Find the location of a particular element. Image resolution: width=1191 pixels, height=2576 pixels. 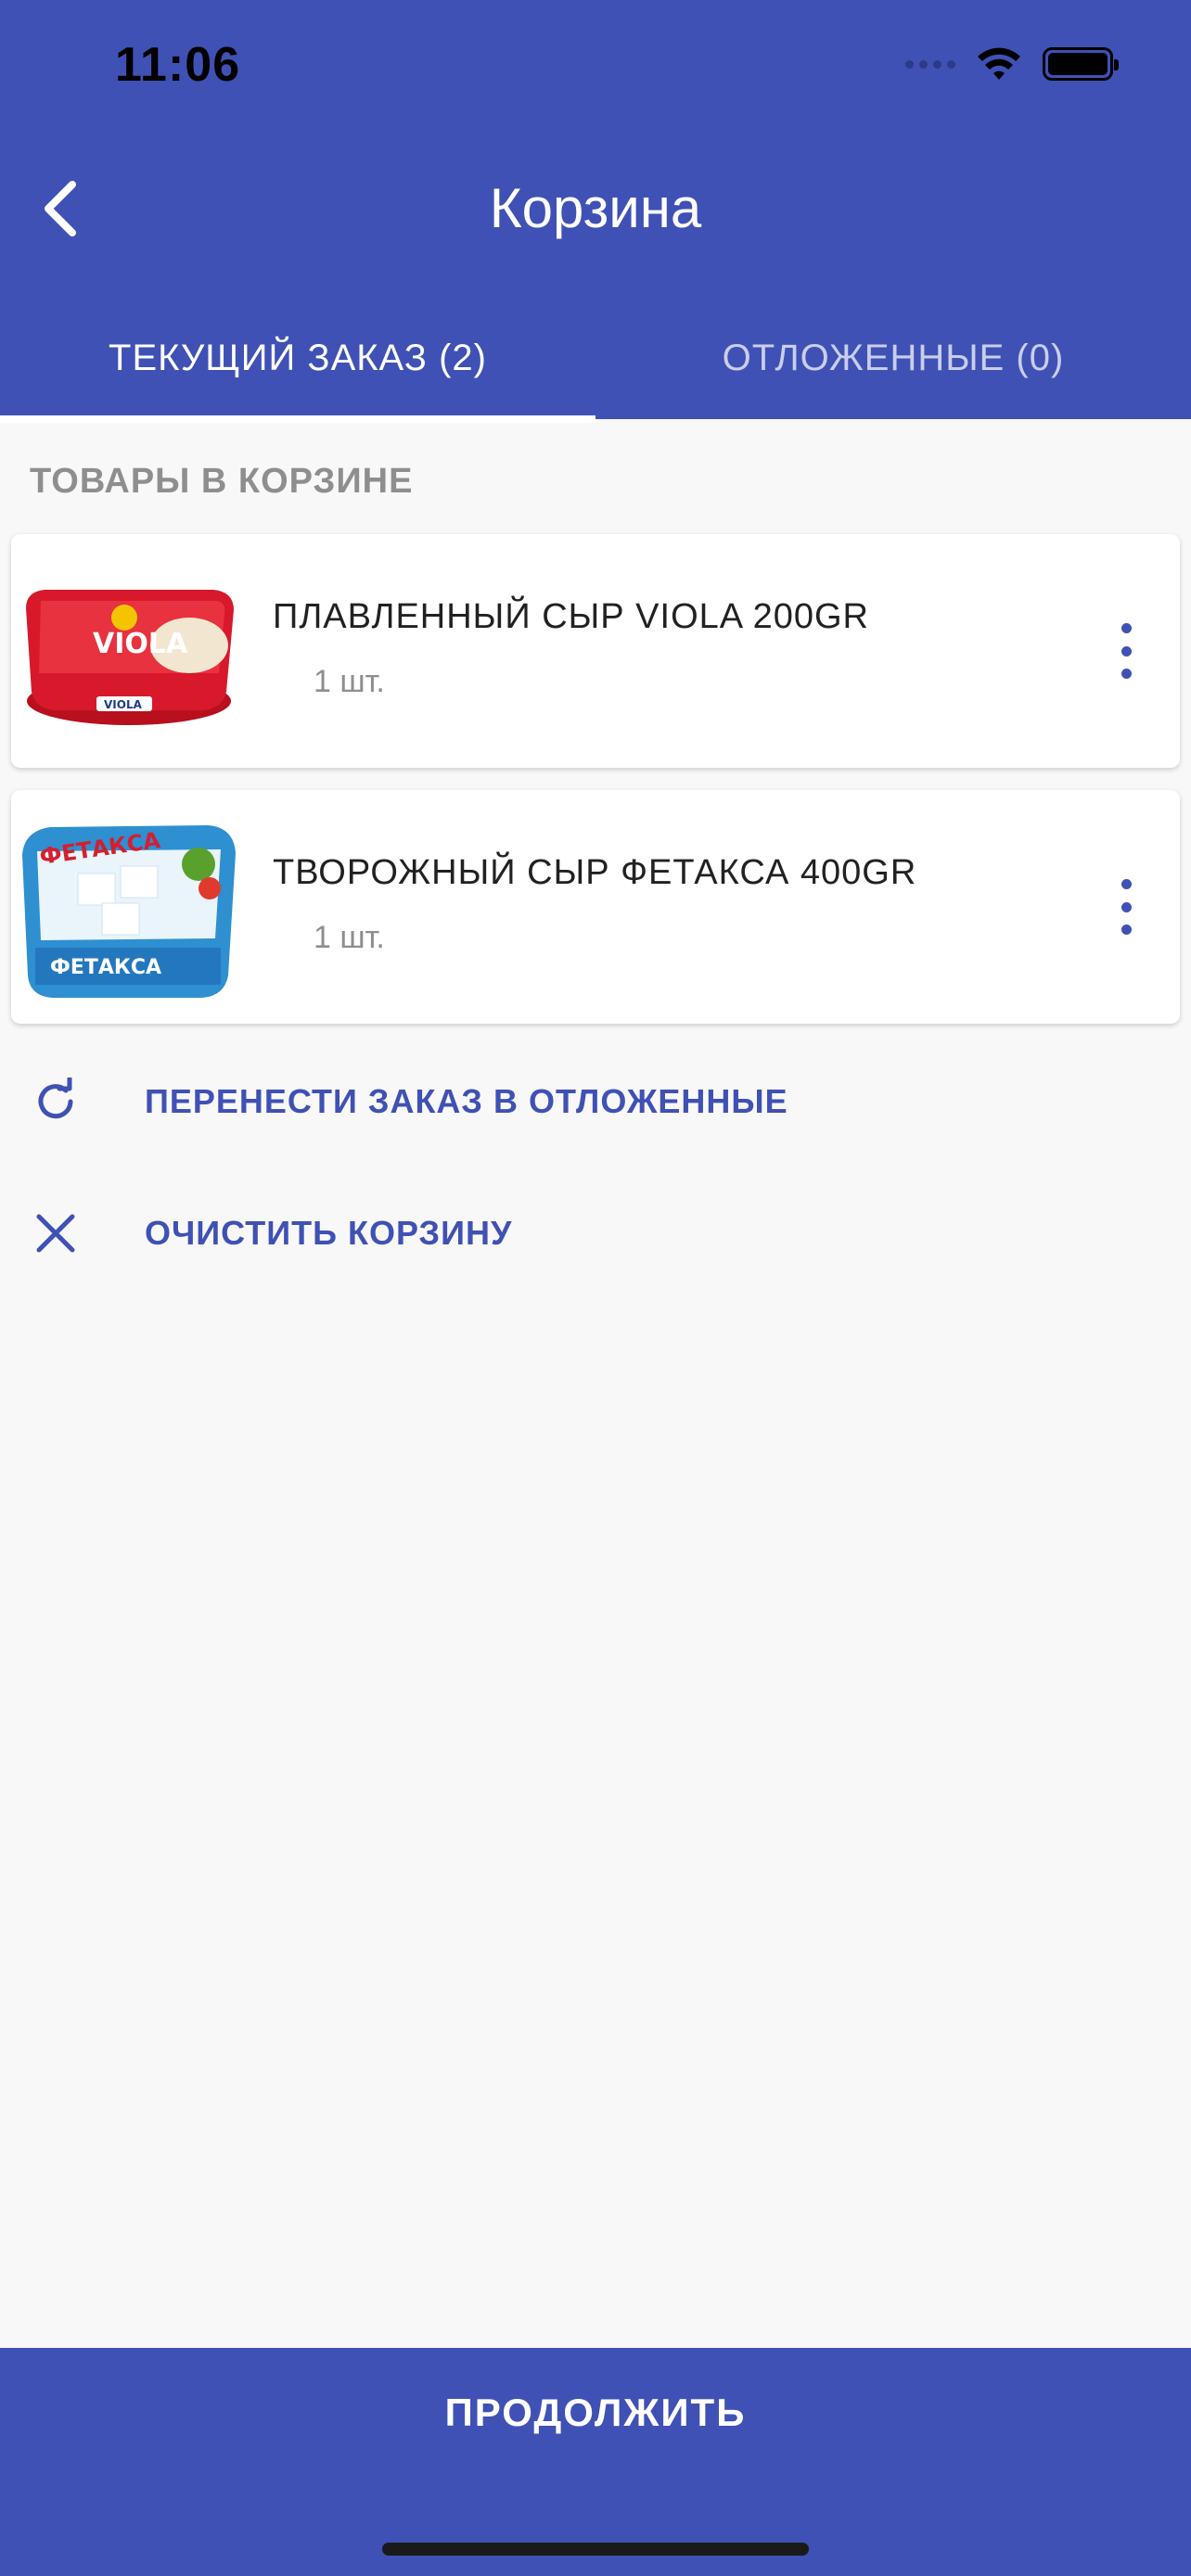

tab-postponed: ОТЛОЖЕННЫЕ (0) is located at coordinates (894, 358).